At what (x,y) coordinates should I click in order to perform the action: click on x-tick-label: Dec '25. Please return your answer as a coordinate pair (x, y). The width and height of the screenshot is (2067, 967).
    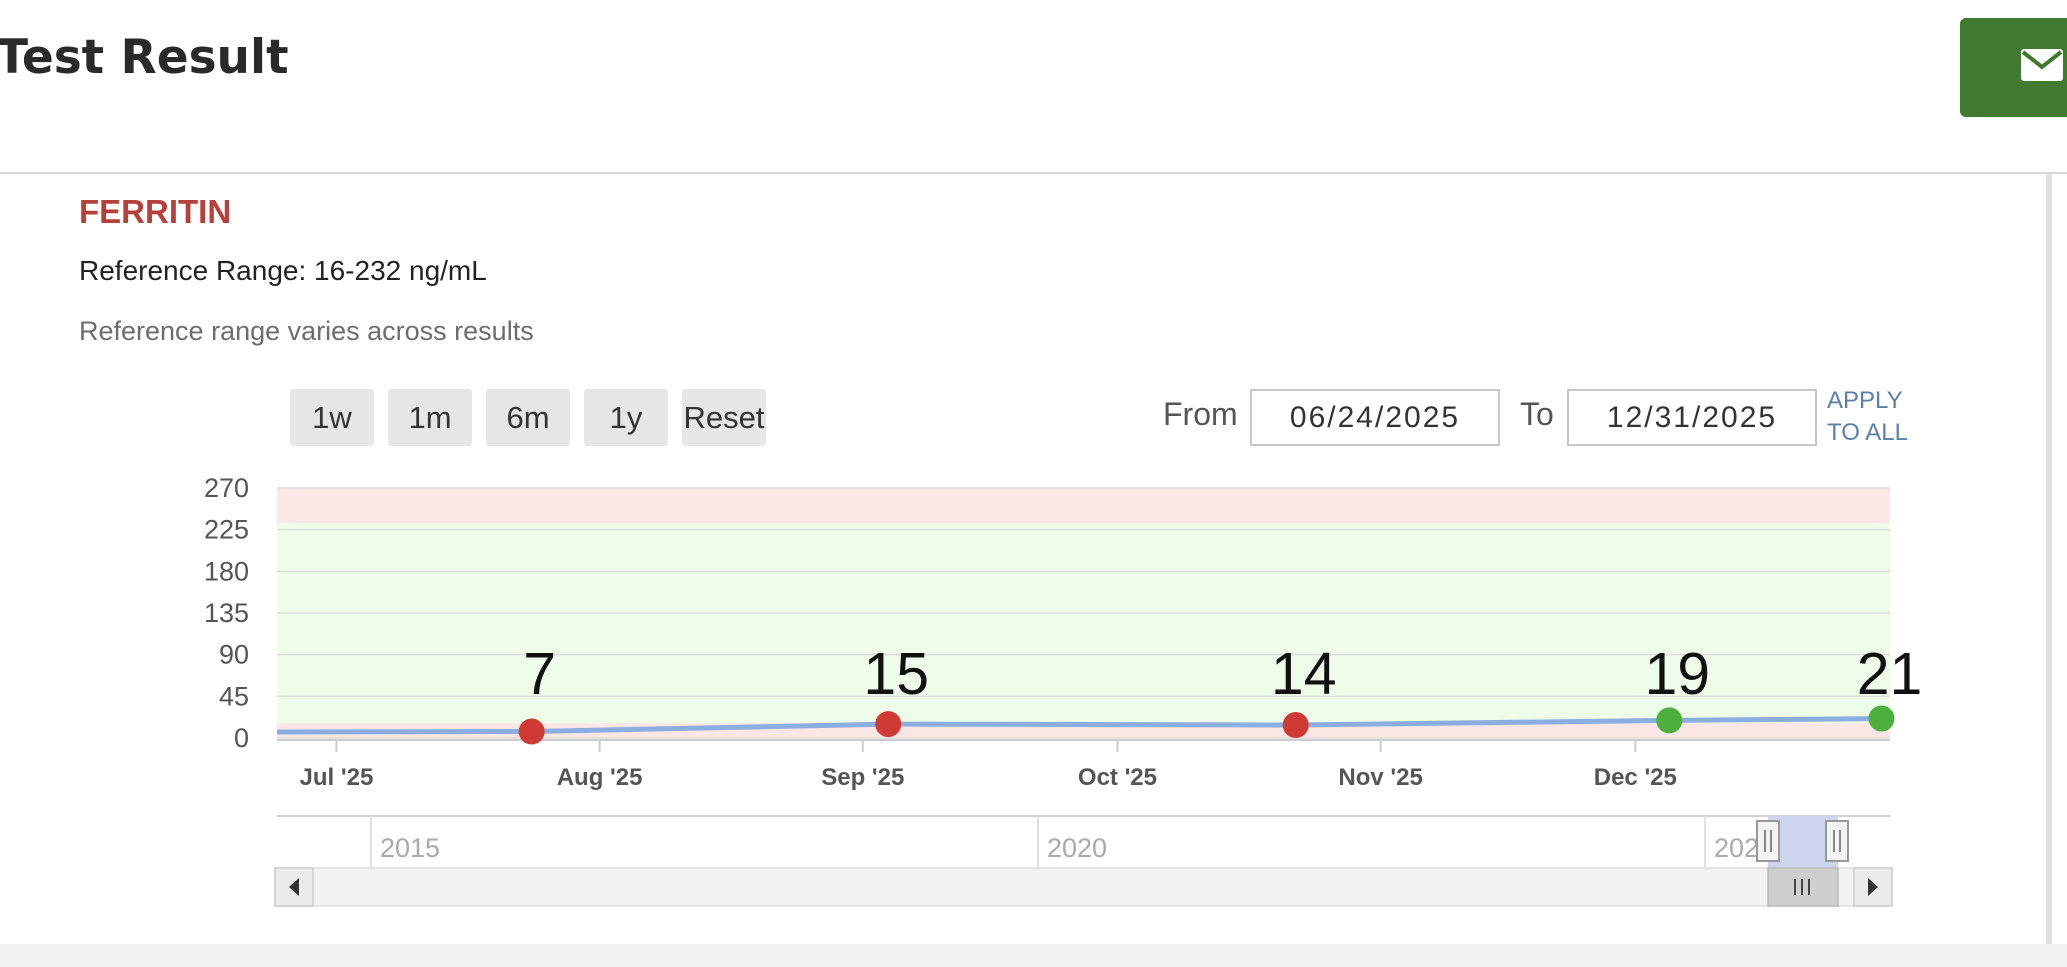
    Looking at the image, I should click on (1635, 777).